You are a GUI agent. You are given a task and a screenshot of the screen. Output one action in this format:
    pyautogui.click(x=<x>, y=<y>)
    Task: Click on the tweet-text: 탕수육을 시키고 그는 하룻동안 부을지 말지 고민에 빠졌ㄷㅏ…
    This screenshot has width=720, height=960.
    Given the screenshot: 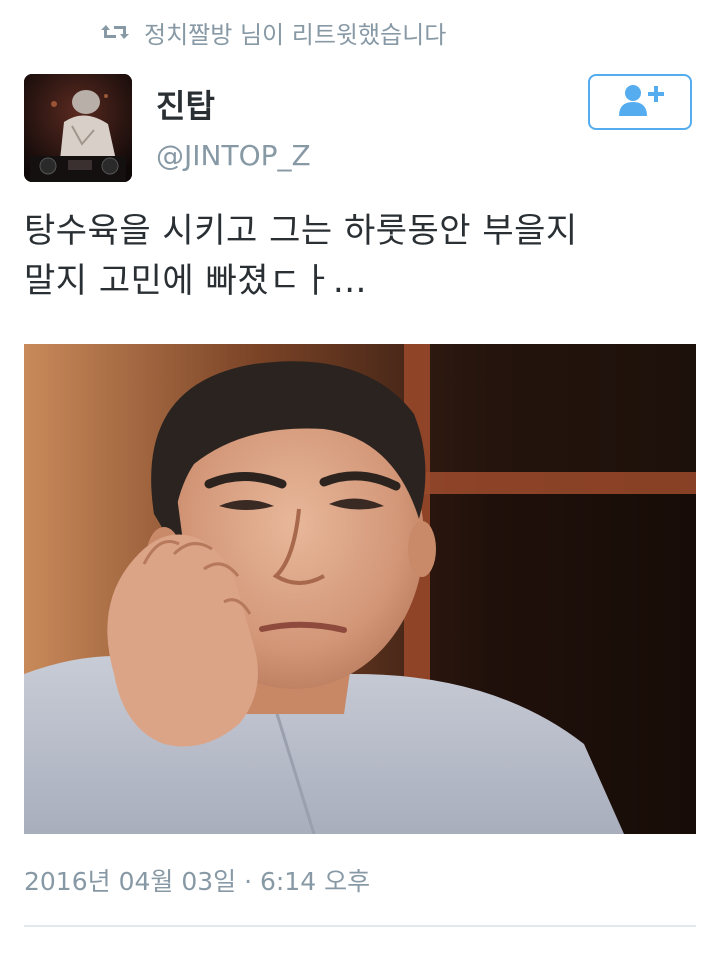 What is the action you would take?
    pyautogui.click(x=360, y=256)
    